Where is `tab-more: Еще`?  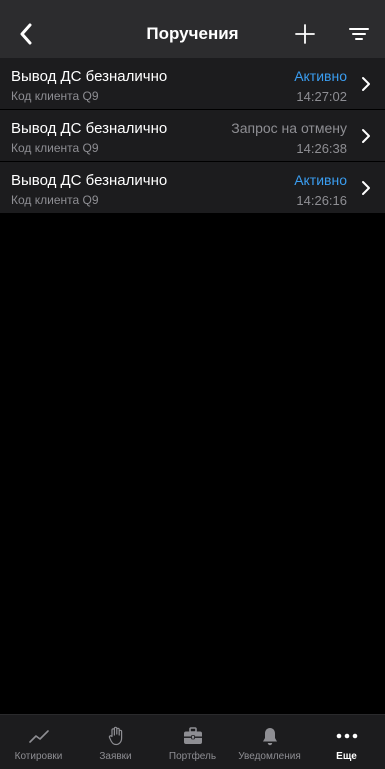
tab-more: Еще is located at coordinates (346, 738).